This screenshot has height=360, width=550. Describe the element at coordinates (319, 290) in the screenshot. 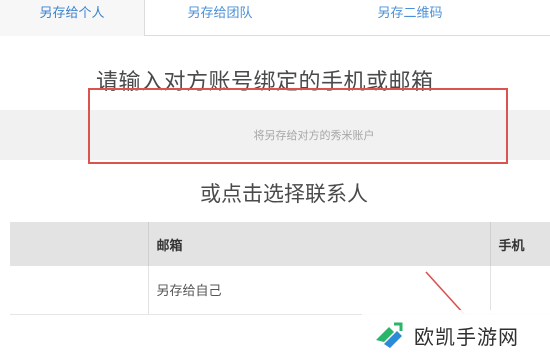

I see `cell-email: 另存给自己` at that location.